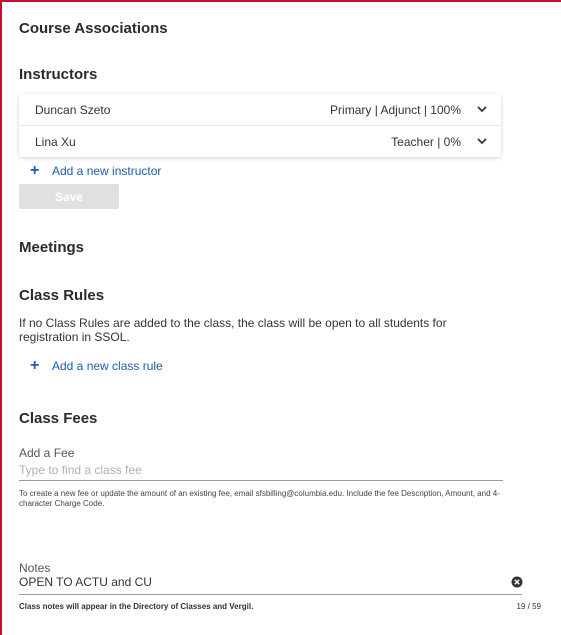  Describe the element at coordinates (58, 418) in the screenshot. I see `class-fees-heading: Class Fees` at that location.